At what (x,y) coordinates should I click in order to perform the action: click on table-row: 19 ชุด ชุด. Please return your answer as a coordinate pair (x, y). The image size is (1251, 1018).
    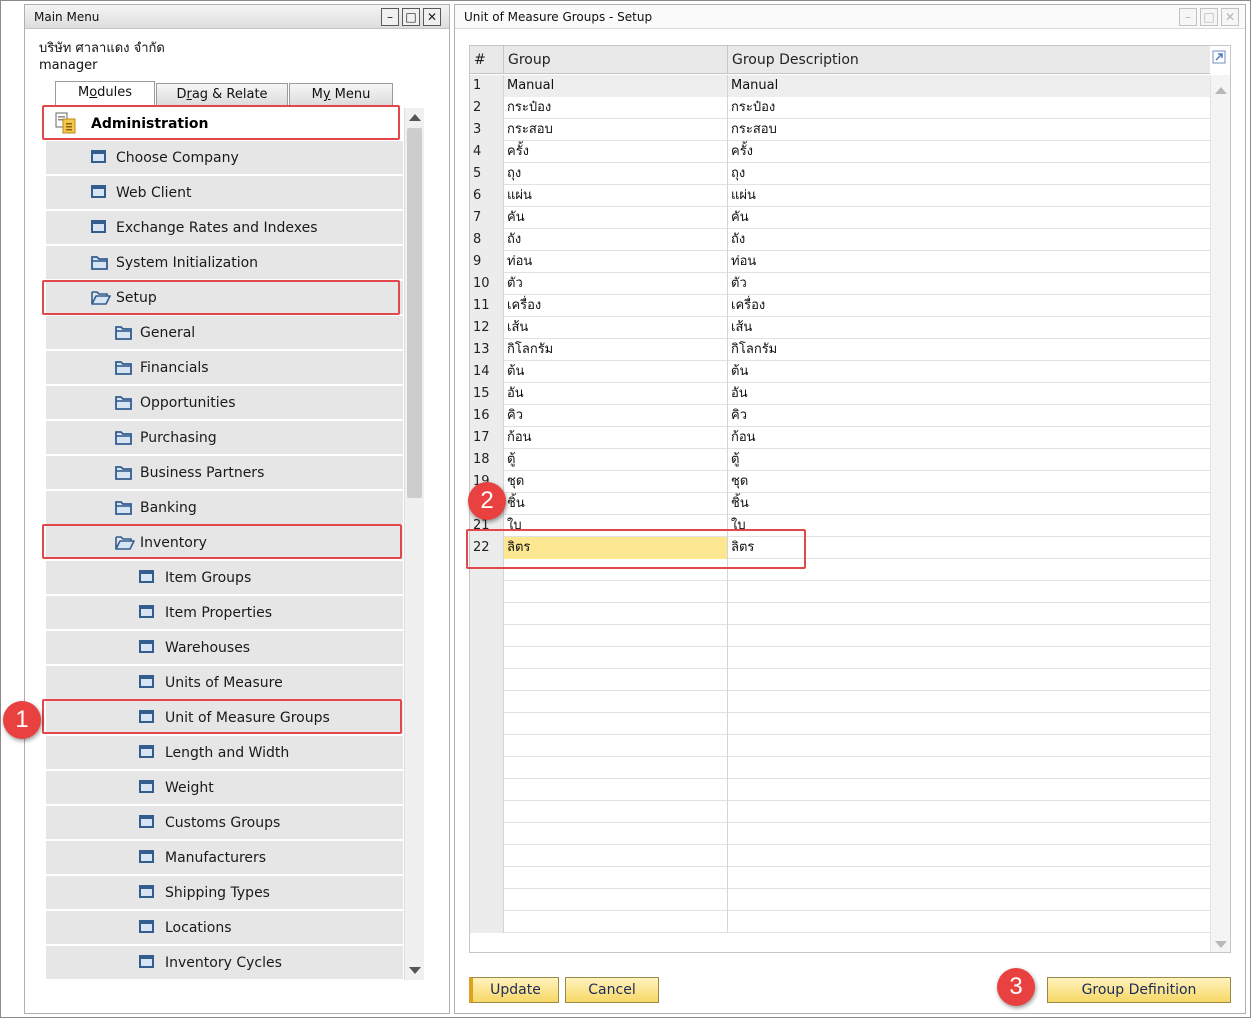
    Looking at the image, I should click on (840, 482).